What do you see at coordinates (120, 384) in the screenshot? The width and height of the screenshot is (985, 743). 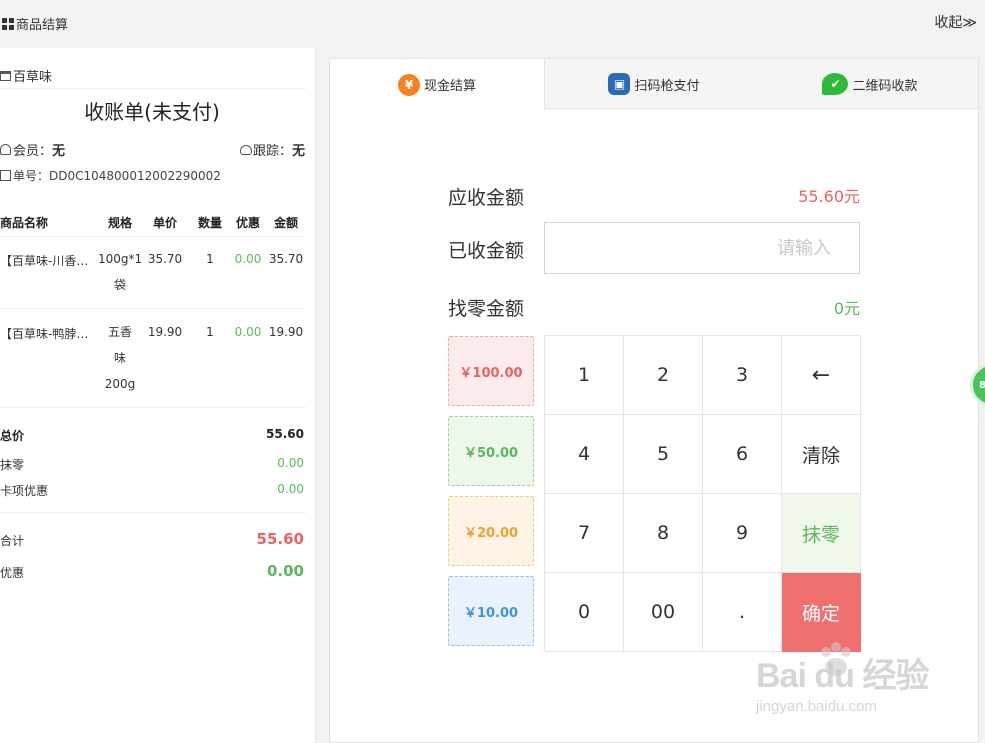 I see `item-spec-line: 200g` at bounding box center [120, 384].